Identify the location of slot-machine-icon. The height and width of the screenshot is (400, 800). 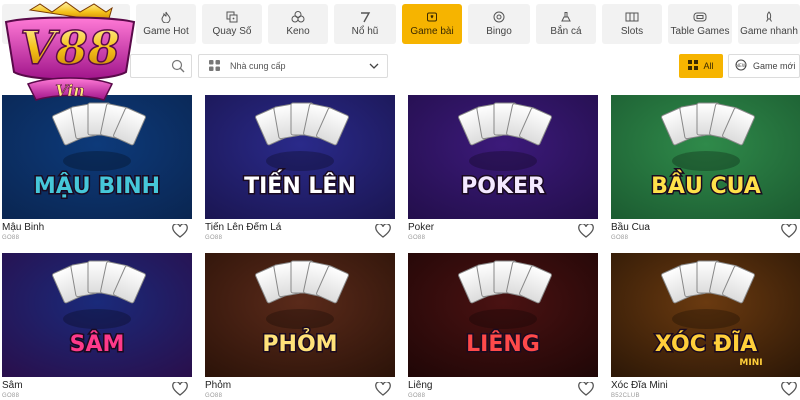
(632, 17).